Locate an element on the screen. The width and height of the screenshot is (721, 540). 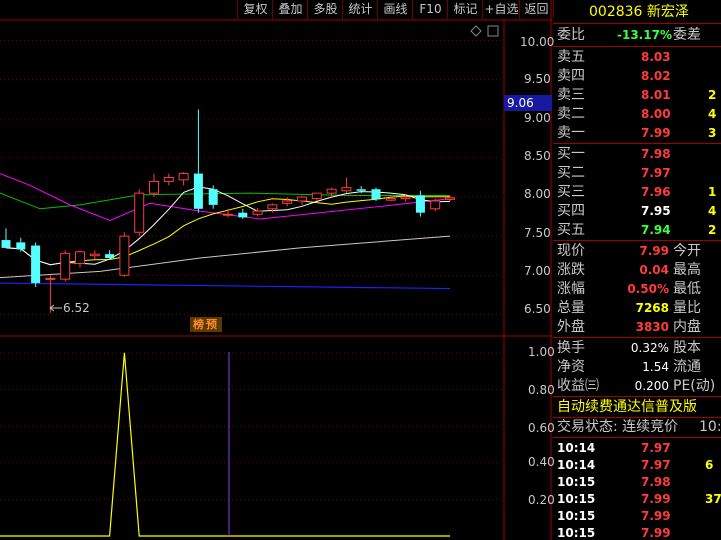
sell-level-volume: 3 is located at coordinates (712, 133).